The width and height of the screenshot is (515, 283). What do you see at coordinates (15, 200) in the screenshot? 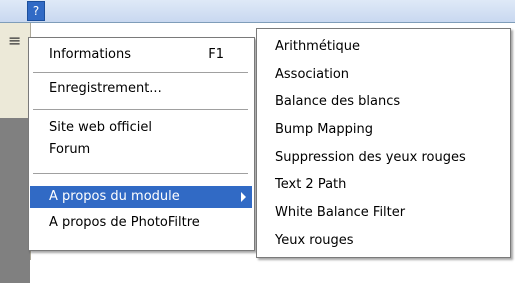
I see `workspace-area` at bounding box center [15, 200].